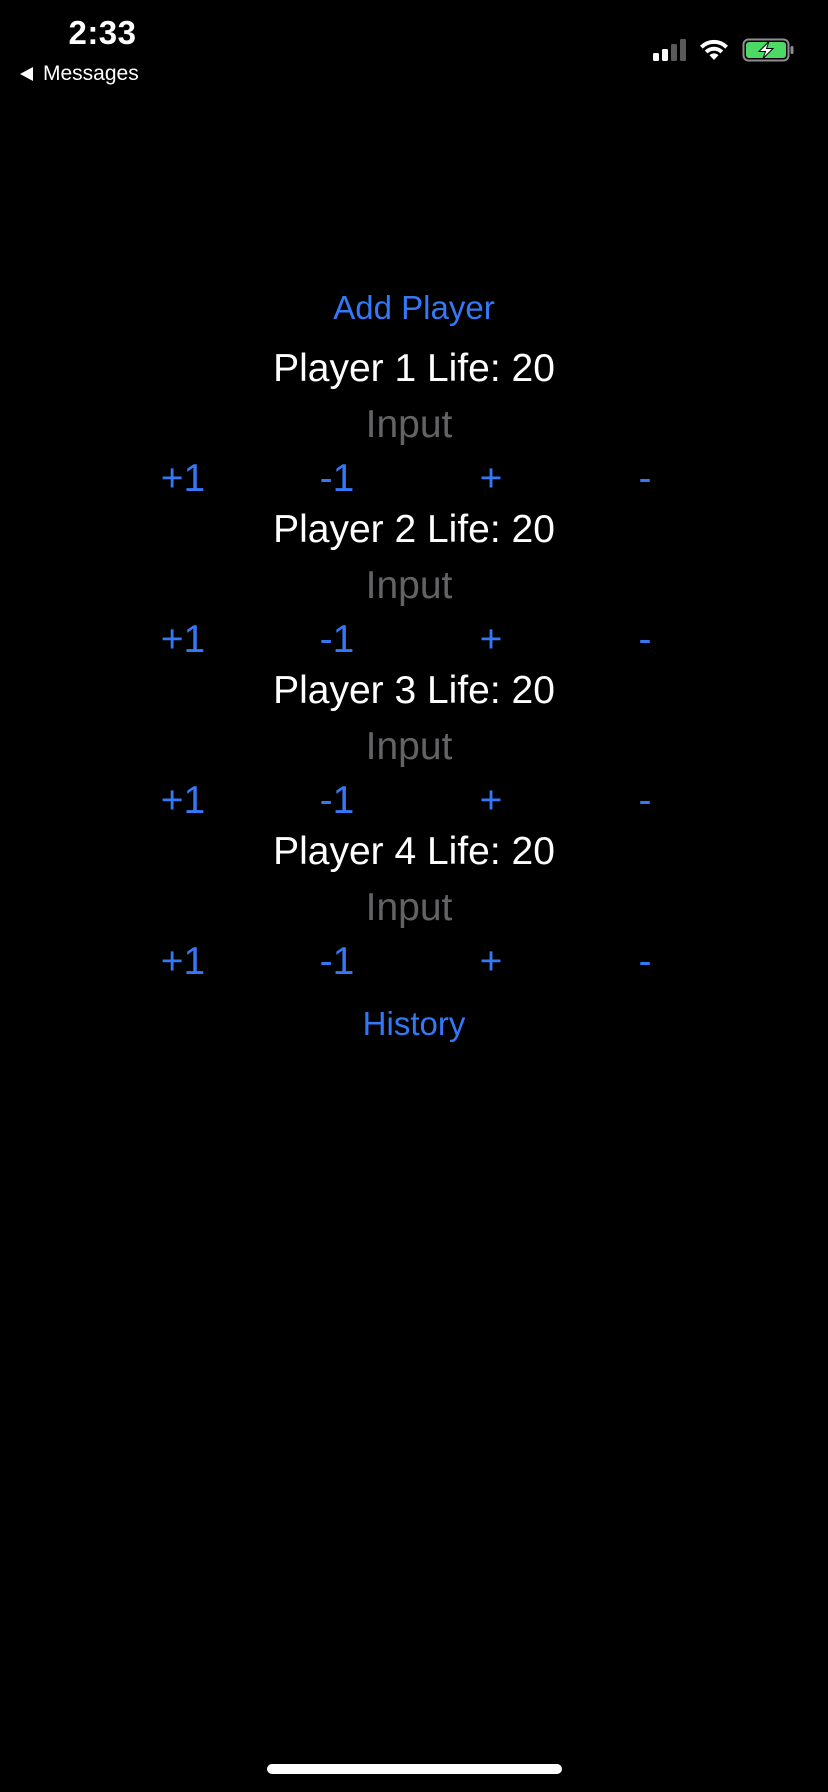 This screenshot has height=1792, width=828. What do you see at coordinates (414, 308) in the screenshot?
I see `add-player-button: Add Player` at bounding box center [414, 308].